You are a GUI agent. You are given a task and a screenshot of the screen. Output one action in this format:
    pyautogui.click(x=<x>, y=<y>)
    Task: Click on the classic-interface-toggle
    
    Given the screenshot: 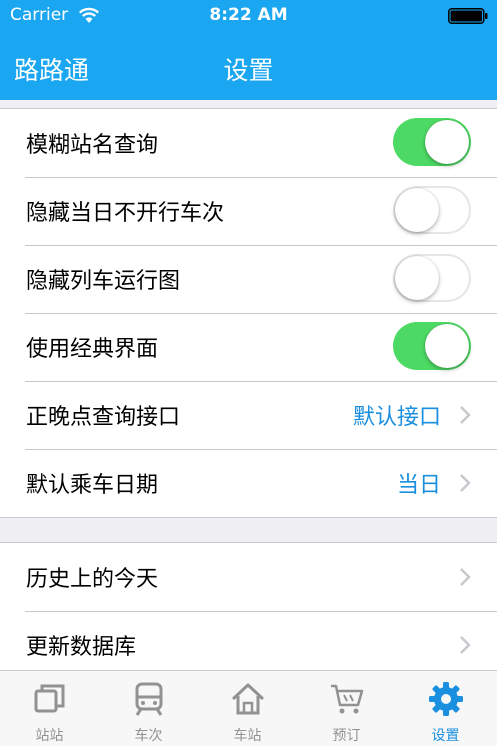 What is the action you would take?
    pyautogui.click(x=432, y=346)
    